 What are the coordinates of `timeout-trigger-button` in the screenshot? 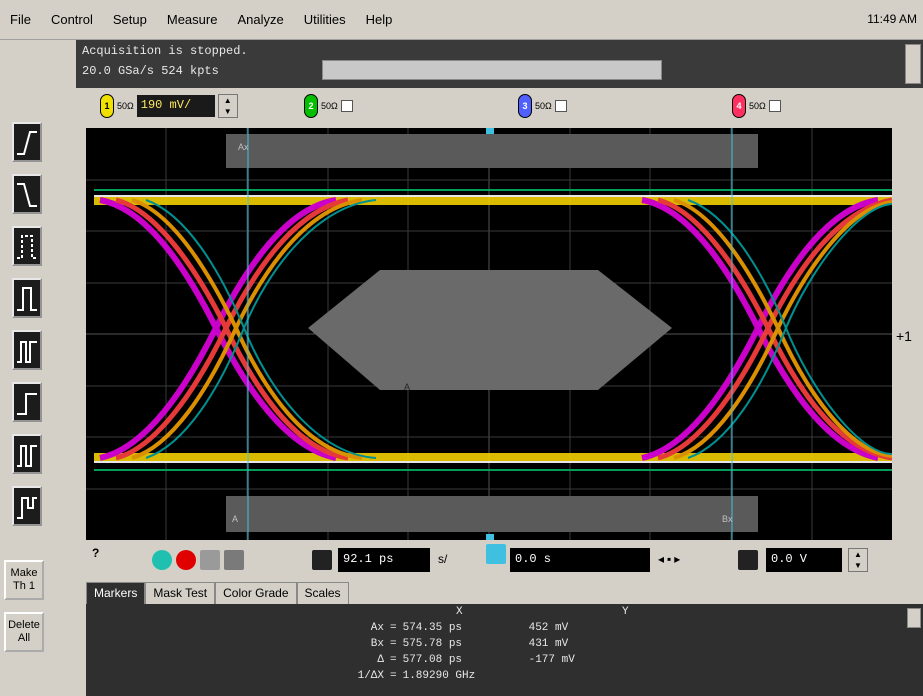 It's located at (27, 402).